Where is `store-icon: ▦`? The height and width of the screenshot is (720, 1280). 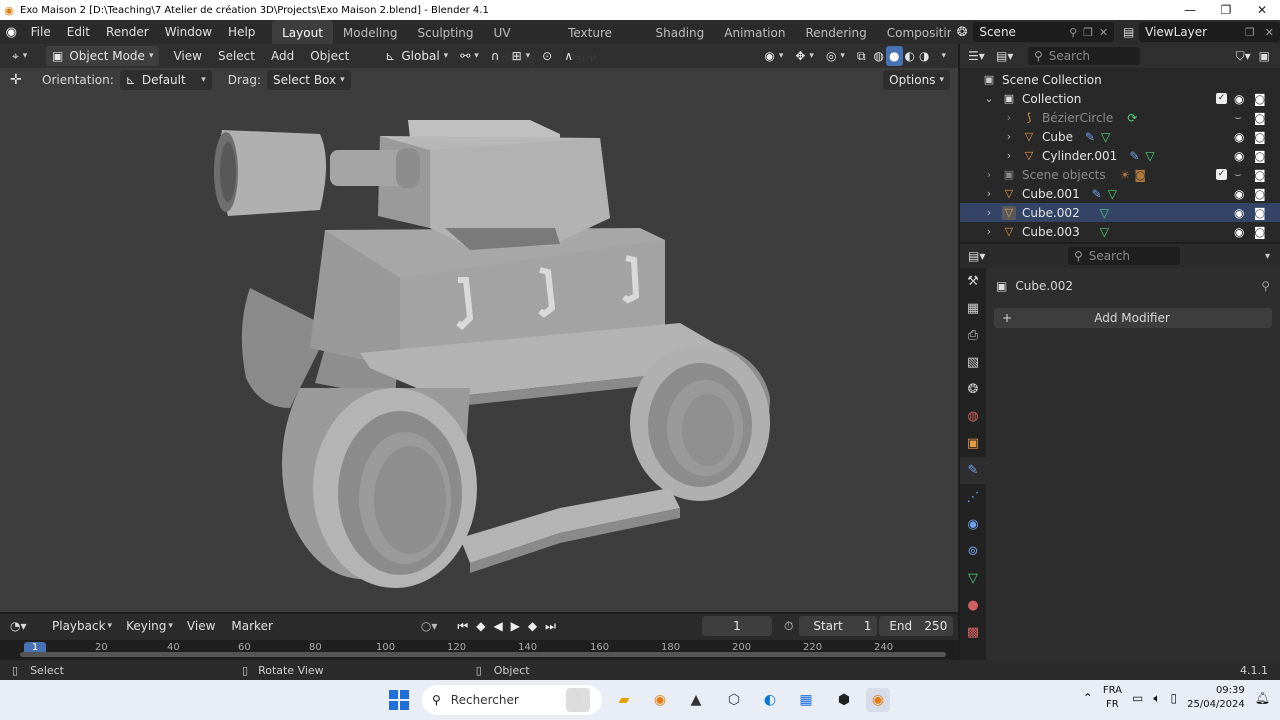
store-icon: ▦ is located at coordinates (806, 700).